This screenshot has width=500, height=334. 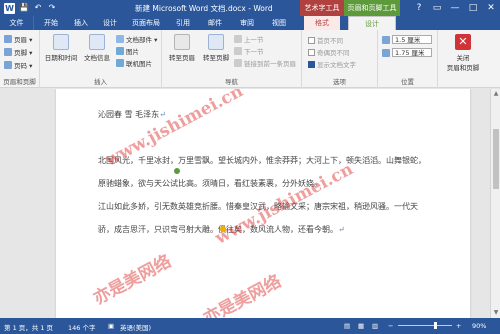 I want to click on page-count: 第 1 页，共 1 页, so click(x=28, y=327).